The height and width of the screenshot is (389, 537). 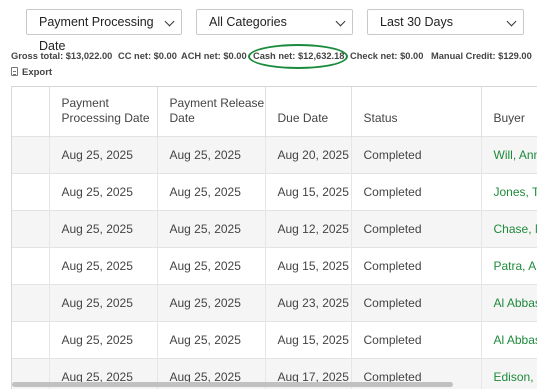 What do you see at coordinates (96, 34) in the screenshot?
I see `date-type-value: Payment Processing Date` at bounding box center [96, 34].